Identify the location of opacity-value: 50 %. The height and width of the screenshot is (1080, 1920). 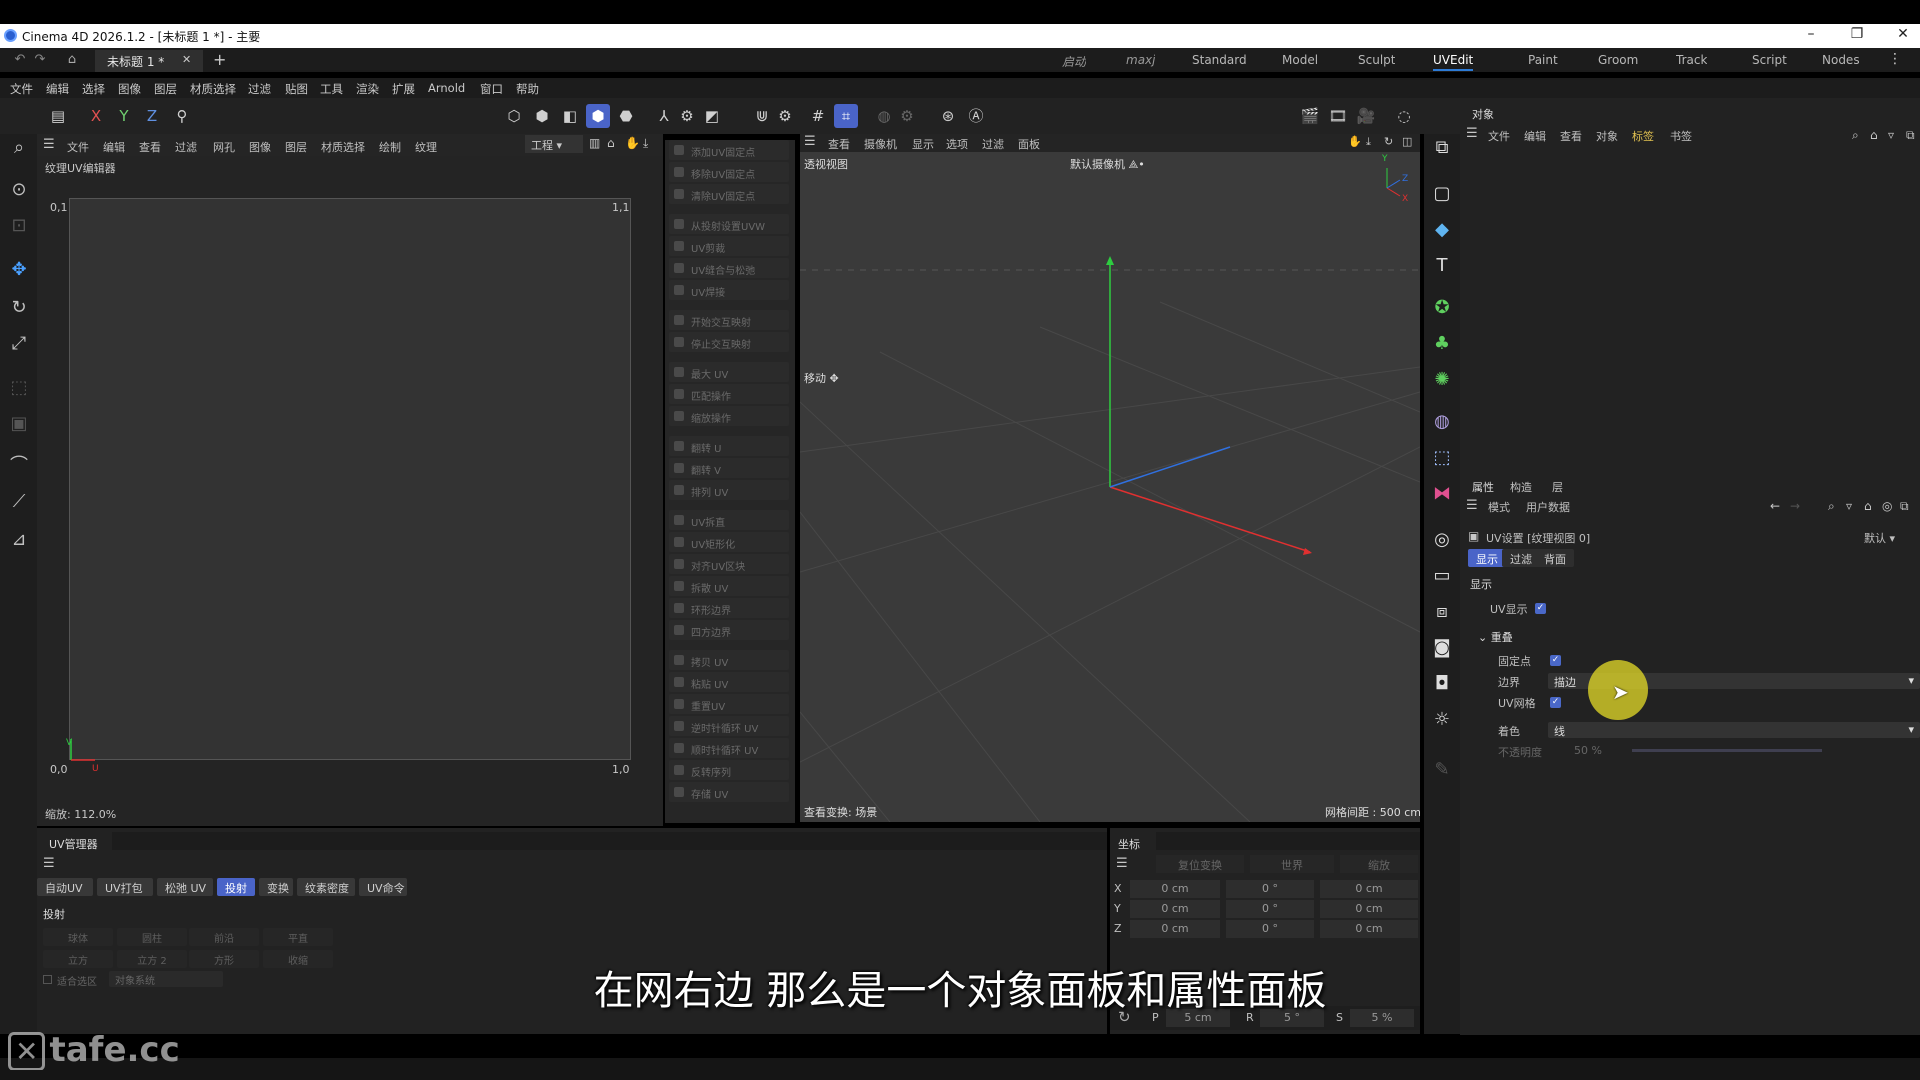
(1588, 750).